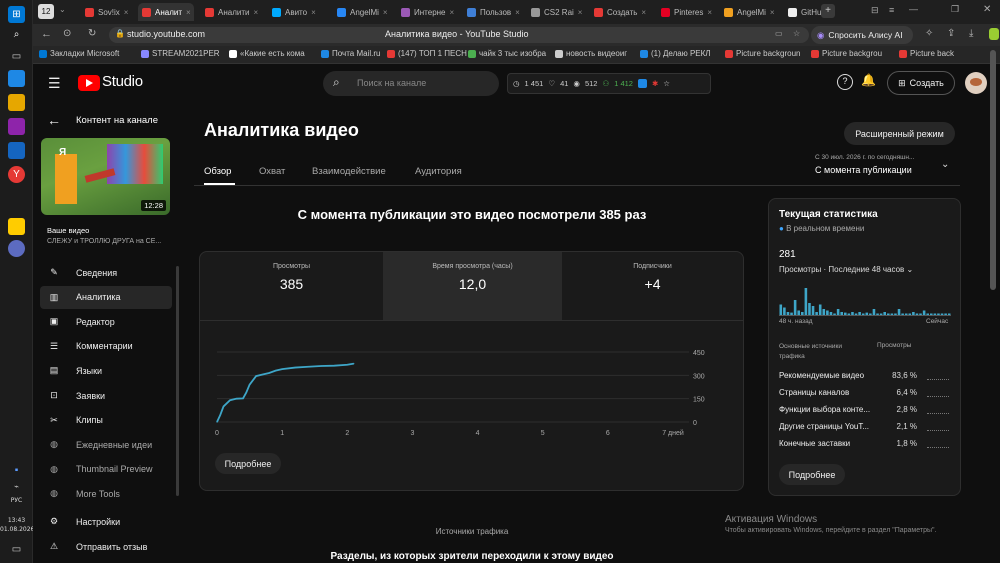 This screenshot has height=563, width=1000. Describe the element at coordinates (828, 11) in the screenshot. I see `new-tab-button: +` at that location.